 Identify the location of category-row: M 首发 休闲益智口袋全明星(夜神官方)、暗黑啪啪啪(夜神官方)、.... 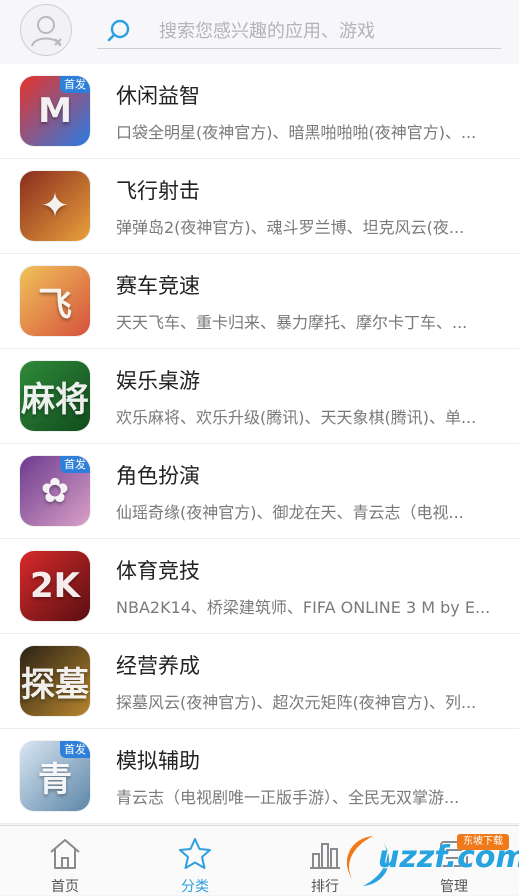
(259, 111).